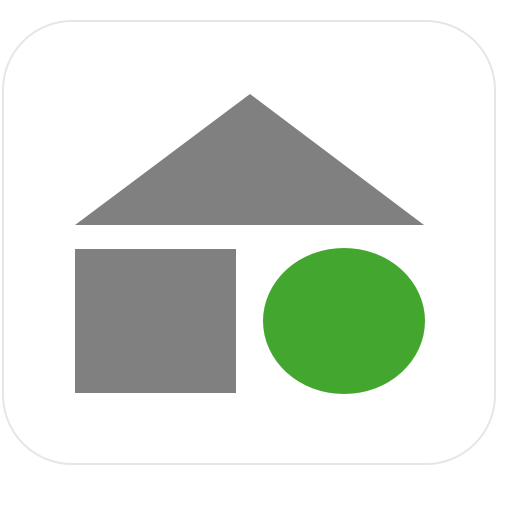 This screenshot has width=512, height=512. I want to click on wall-block-shape, so click(155, 321).